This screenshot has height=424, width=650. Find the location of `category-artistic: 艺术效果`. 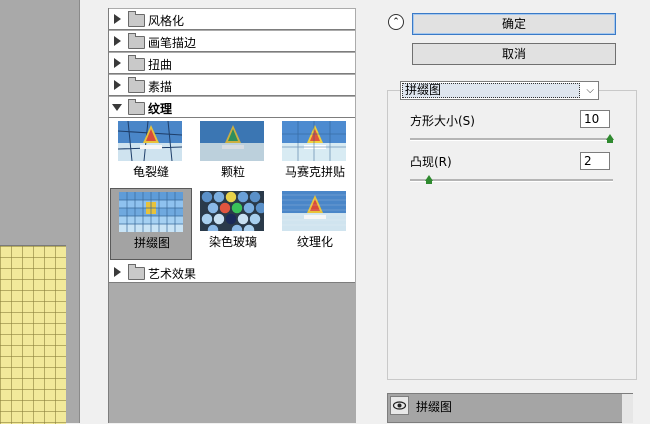

category-artistic: 艺术效果 is located at coordinates (232, 272).